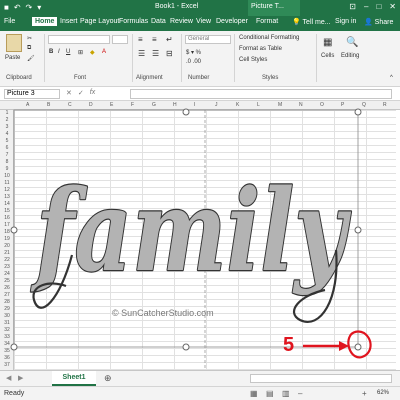 The height and width of the screenshot is (400, 400). I want to click on step-5-number: 5, so click(289, 345).